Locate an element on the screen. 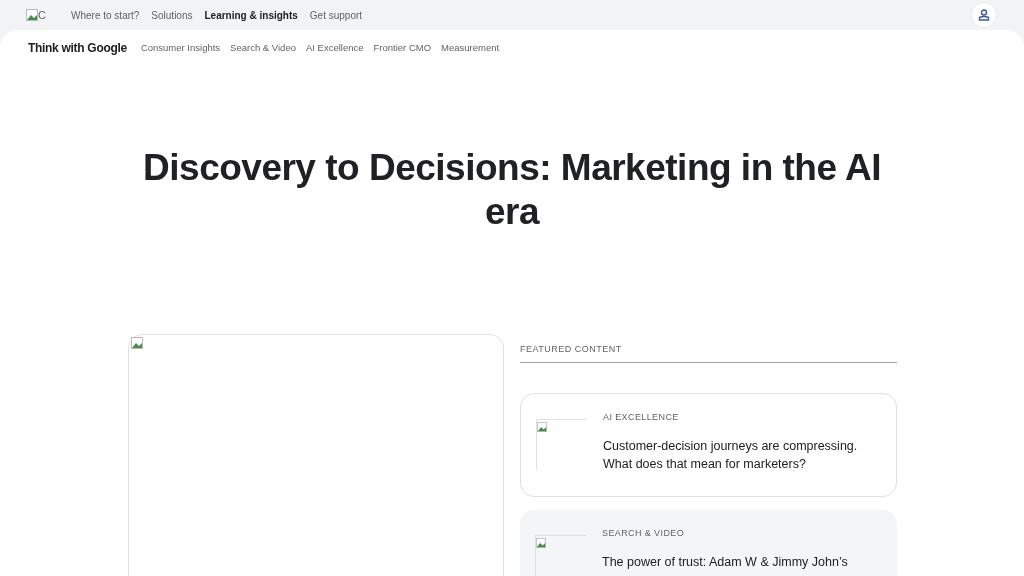 The width and height of the screenshot is (1024, 576). category-link: Measurement is located at coordinates (470, 48).